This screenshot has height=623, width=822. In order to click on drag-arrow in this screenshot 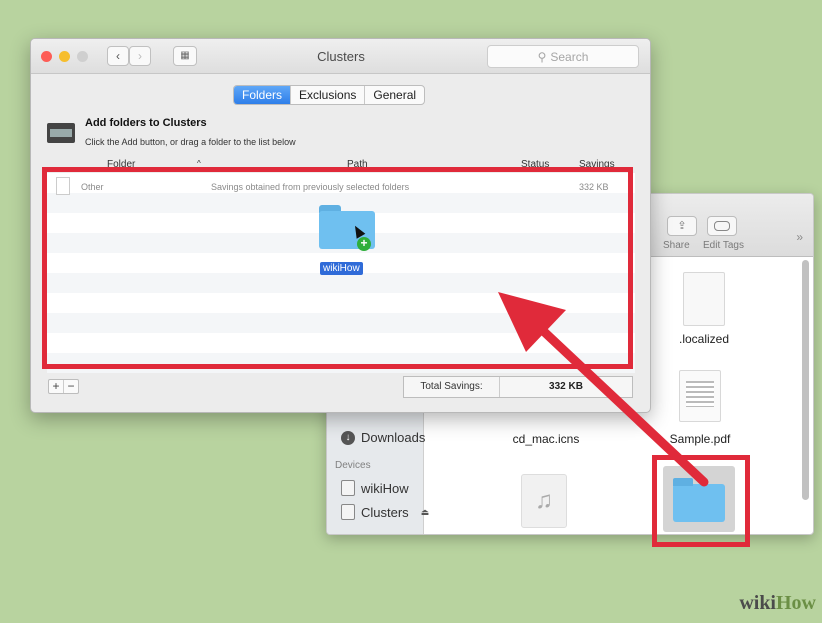, I will do `click(603, 389)`.